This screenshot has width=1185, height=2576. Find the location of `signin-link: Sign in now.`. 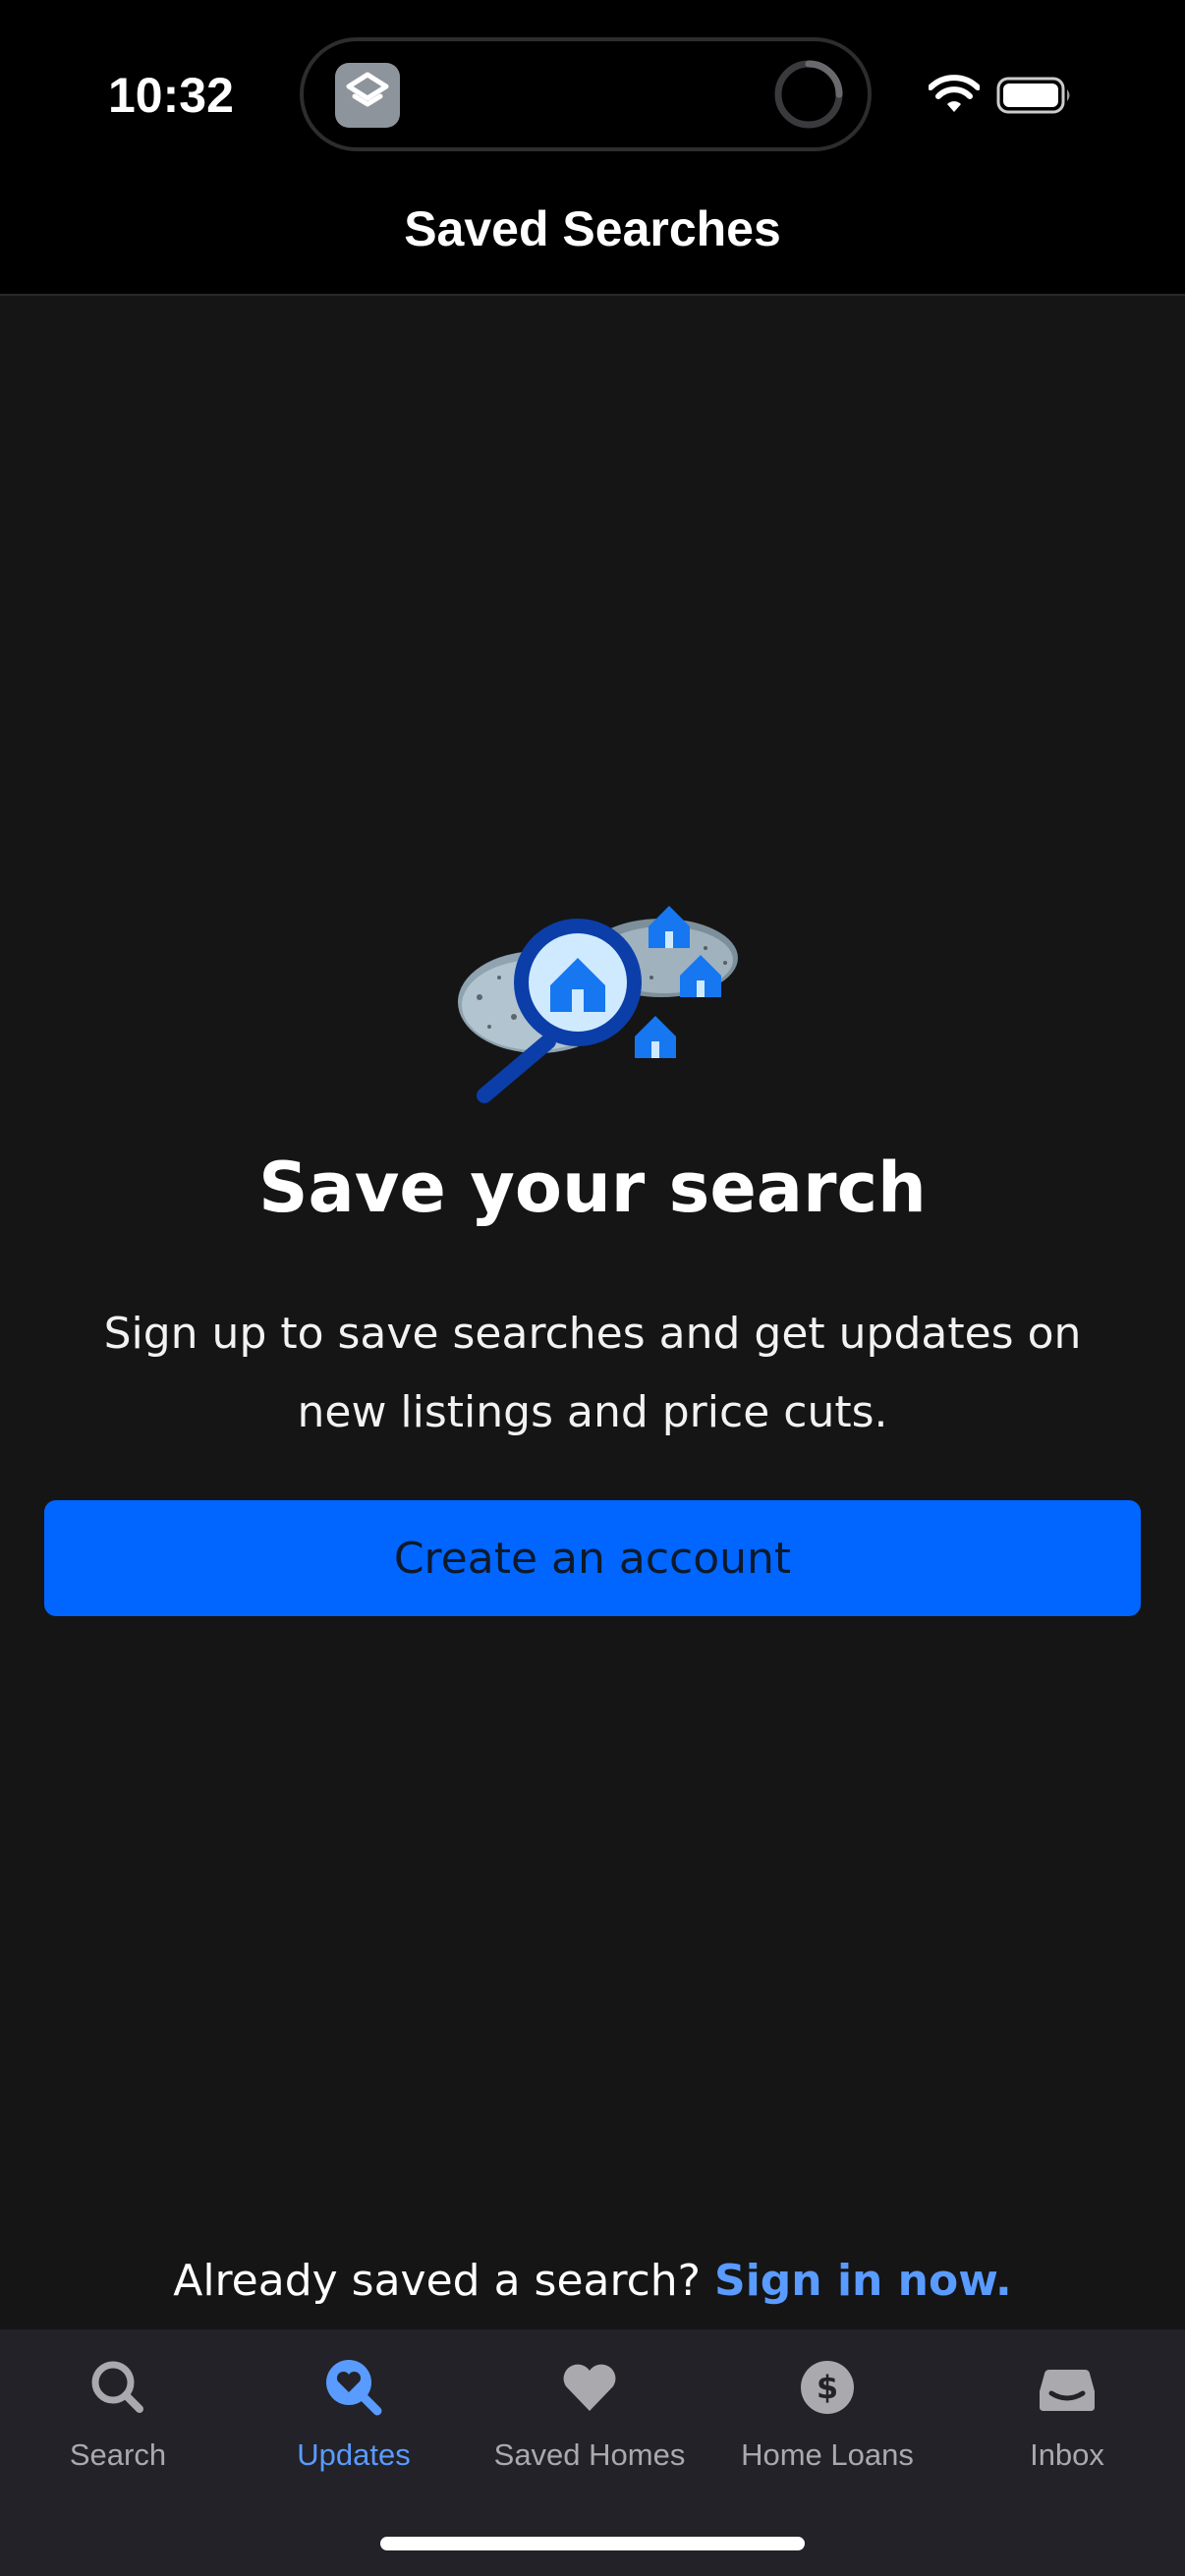

signin-link: Sign in now. is located at coordinates (863, 2281).